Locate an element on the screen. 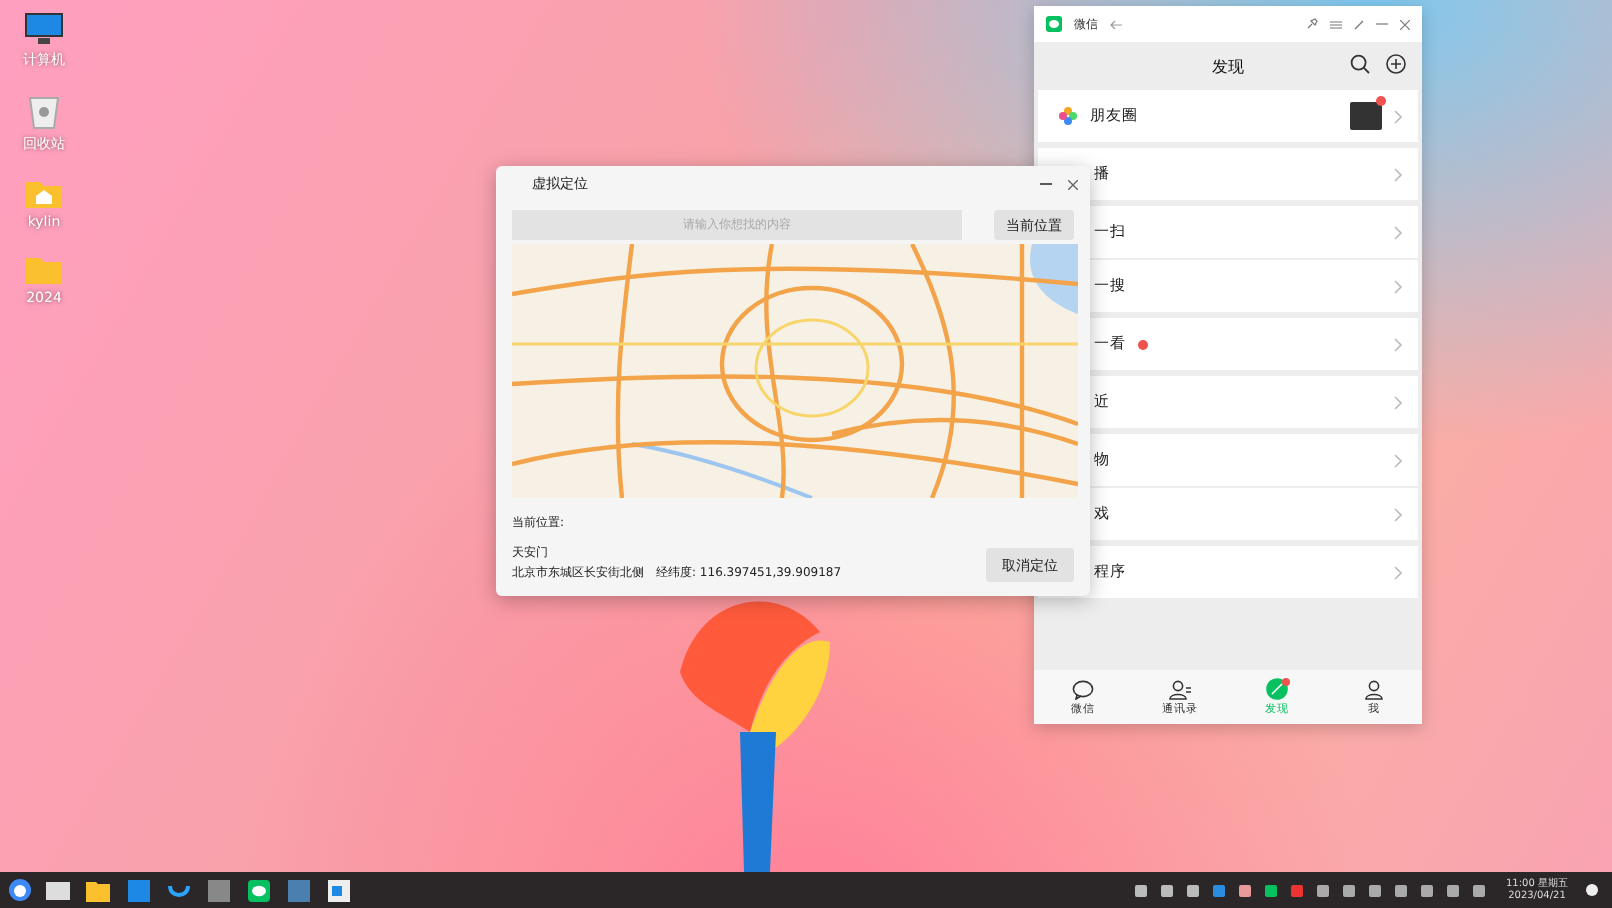 The width and height of the screenshot is (1612, 908). brightness-icon is located at coordinates (1592, 890).